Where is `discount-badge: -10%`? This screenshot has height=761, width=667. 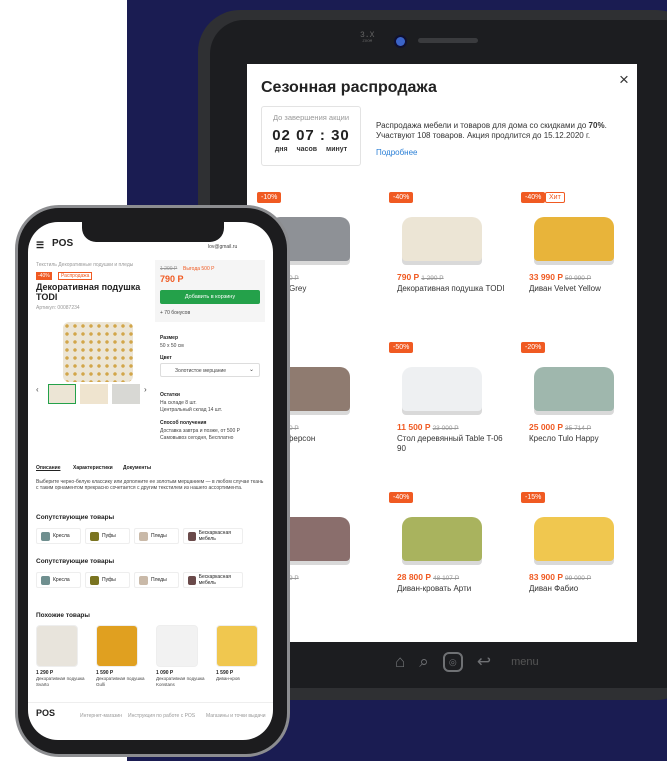 discount-badge: -10% is located at coordinates (269, 197).